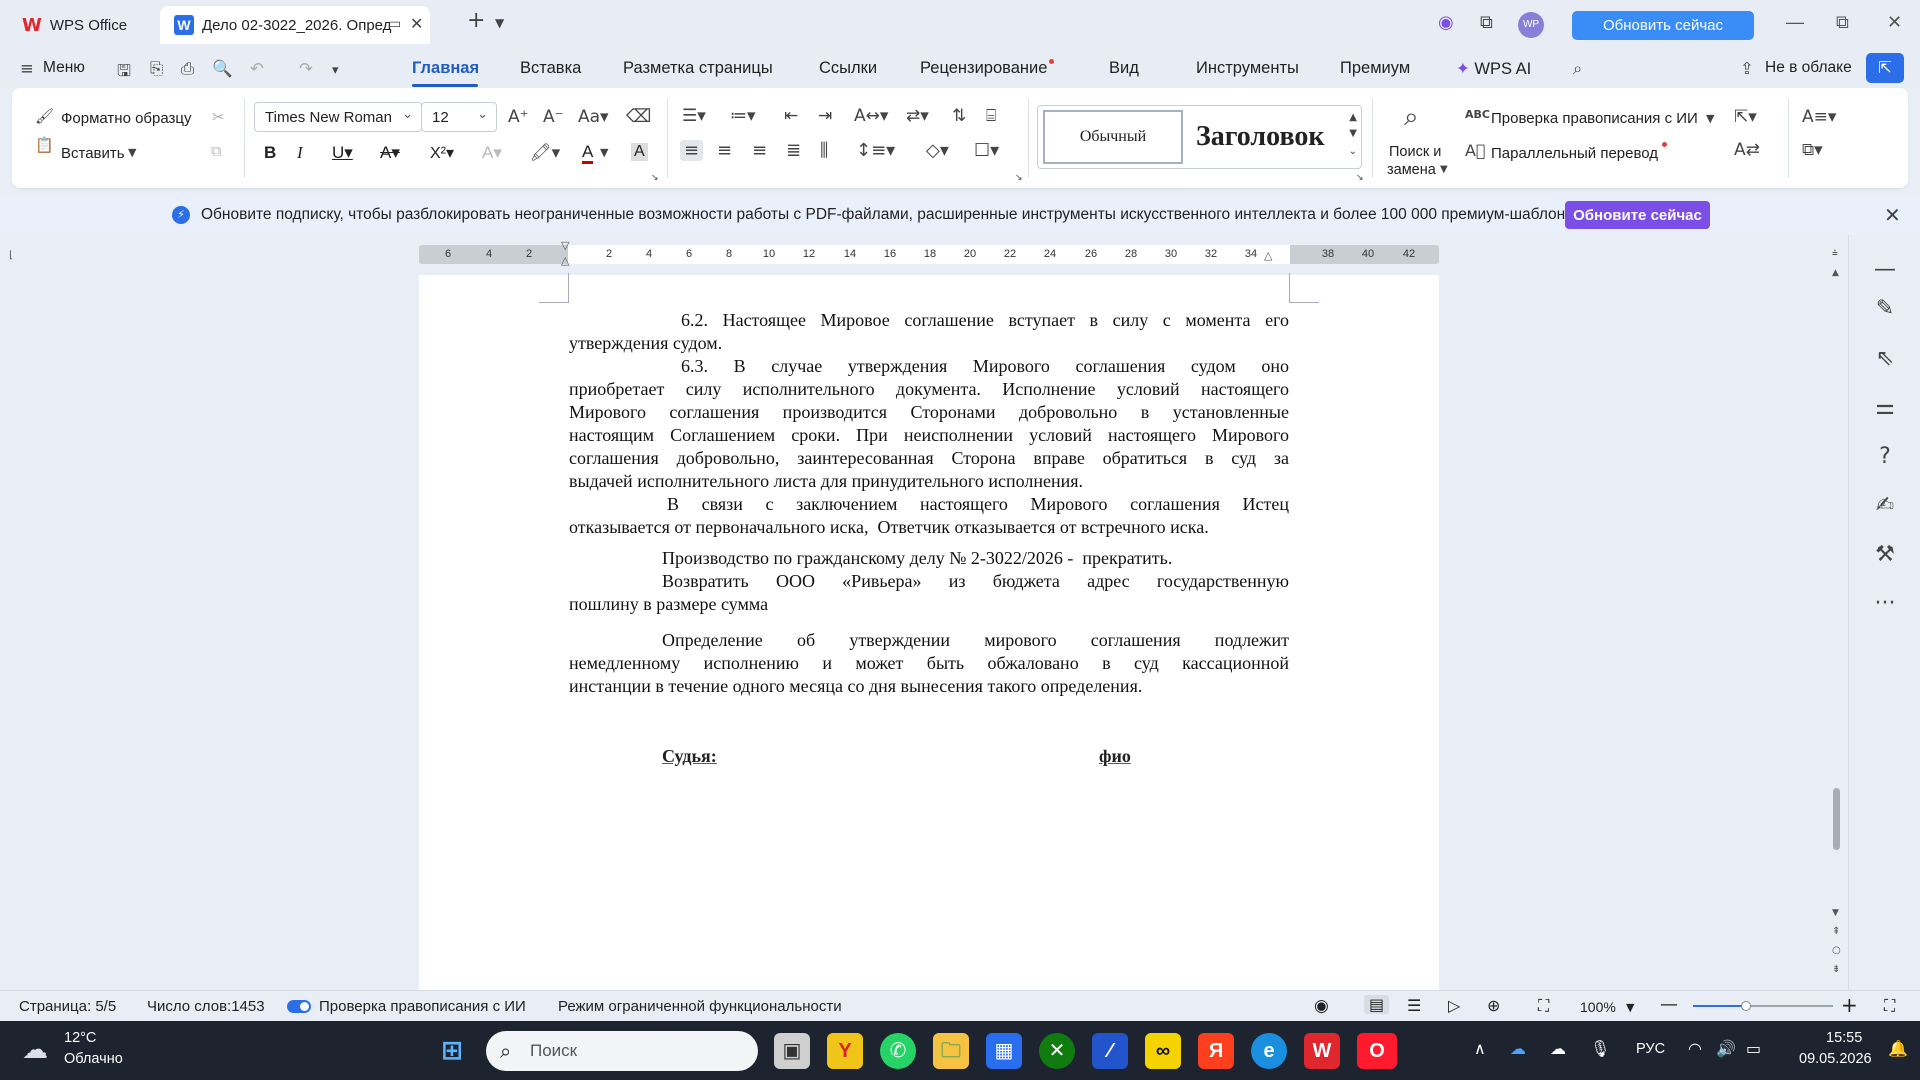 This screenshot has height=1080, width=1920. What do you see at coordinates (694, 116) in the screenshot?
I see `bullets-icon: ☰▾` at bounding box center [694, 116].